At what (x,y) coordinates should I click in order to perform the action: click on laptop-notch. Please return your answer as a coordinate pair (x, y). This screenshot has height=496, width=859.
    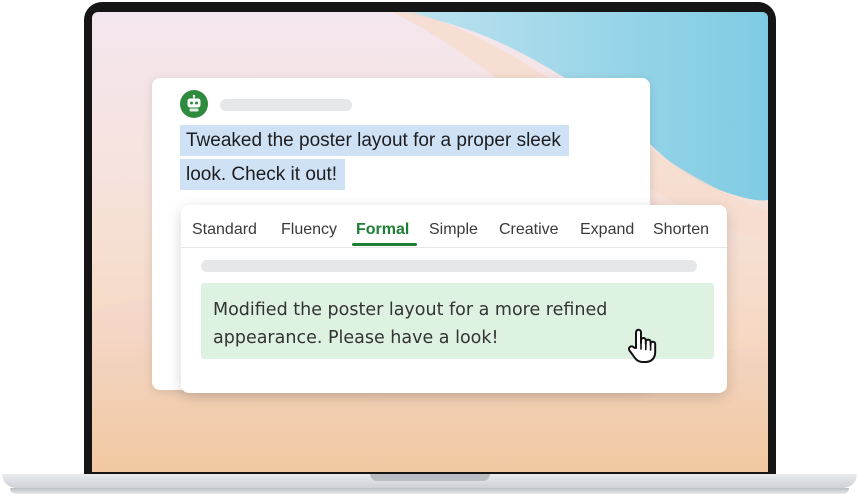
    Looking at the image, I should click on (430, 477).